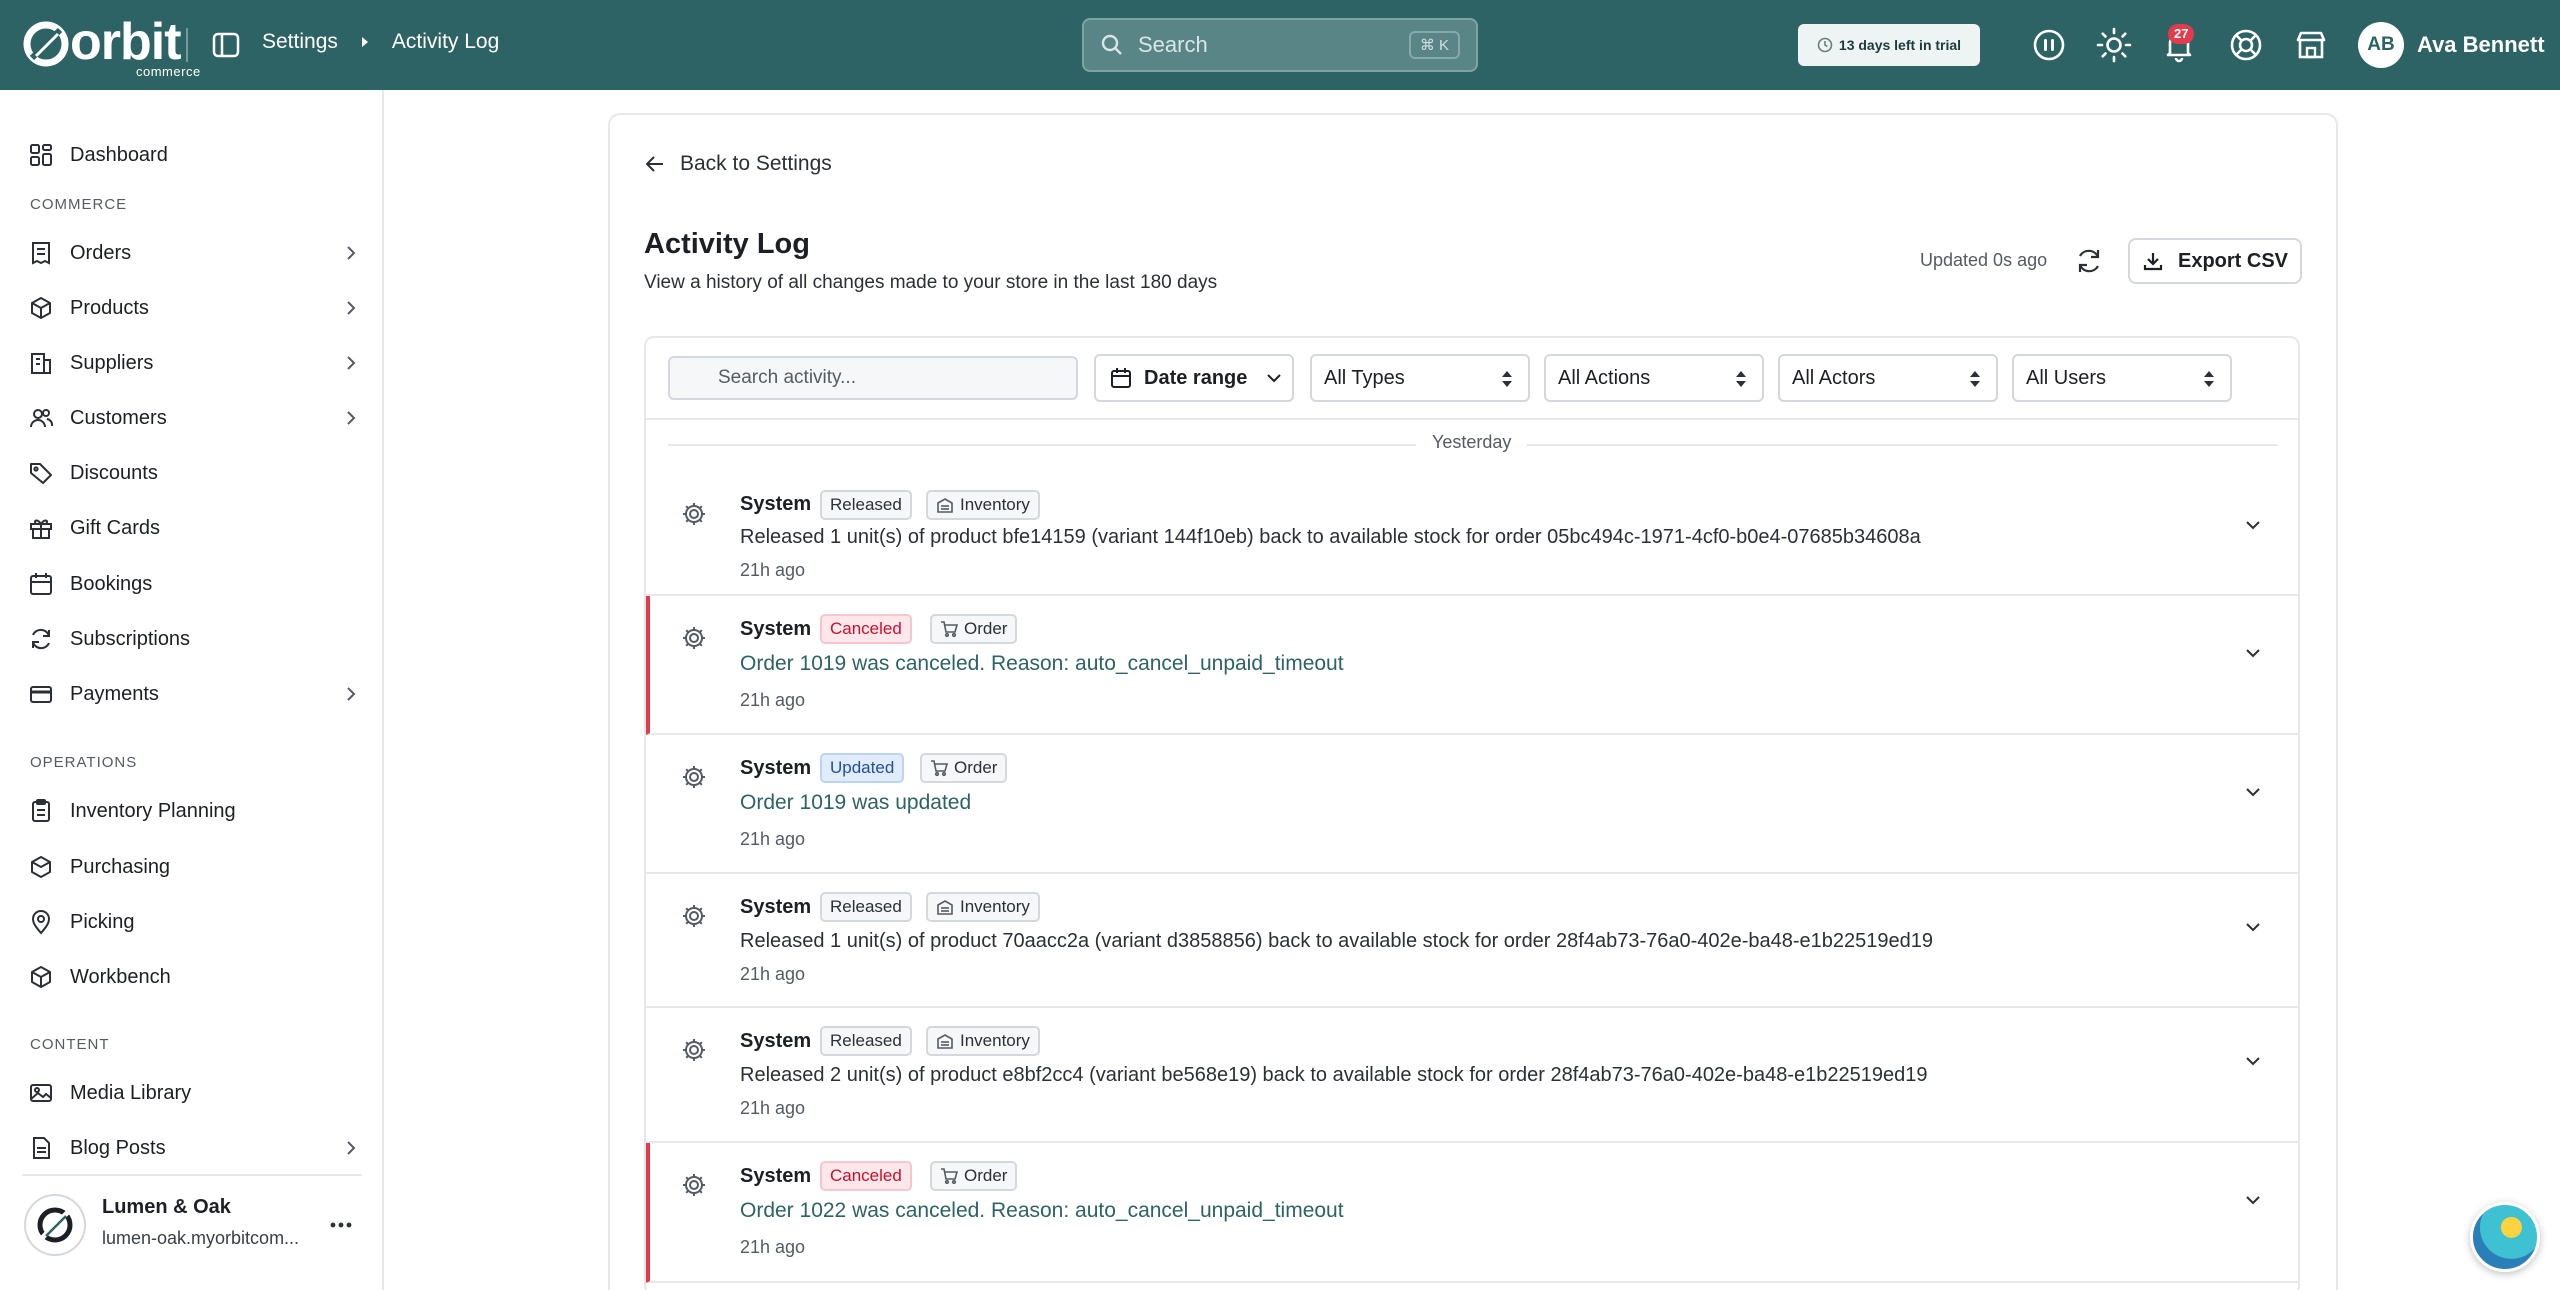 The width and height of the screenshot is (2560, 1290). I want to click on export-csv-button: Export CSV, so click(2215, 261).